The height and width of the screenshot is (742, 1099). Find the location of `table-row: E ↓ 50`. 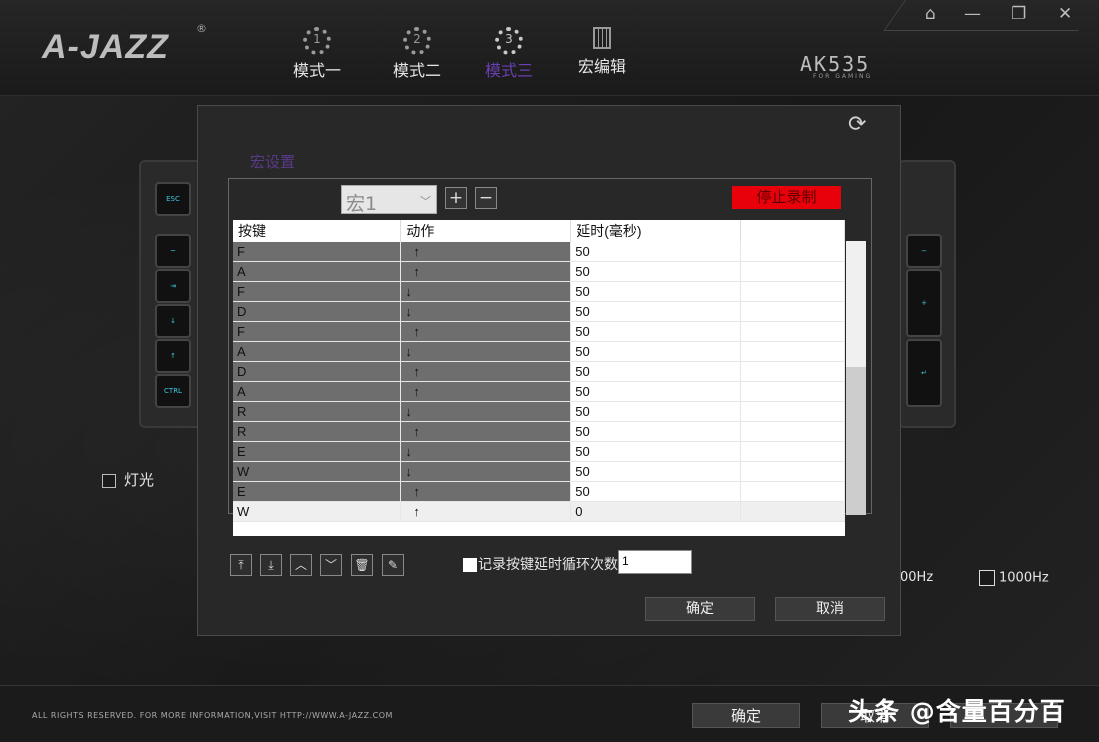

table-row: E ↓ 50 is located at coordinates (539, 451).